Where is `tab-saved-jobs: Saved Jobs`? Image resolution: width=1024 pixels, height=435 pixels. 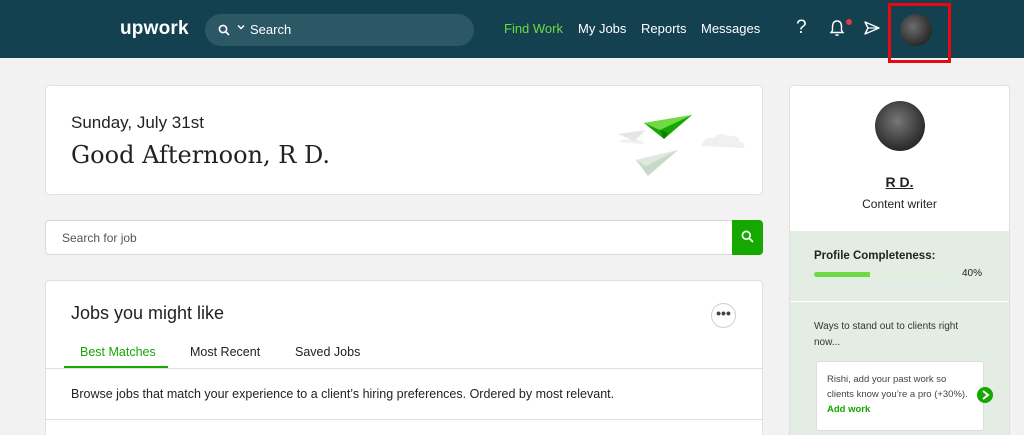 tab-saved-jobs: Saved Jobs is located at coordinates (327, 352).